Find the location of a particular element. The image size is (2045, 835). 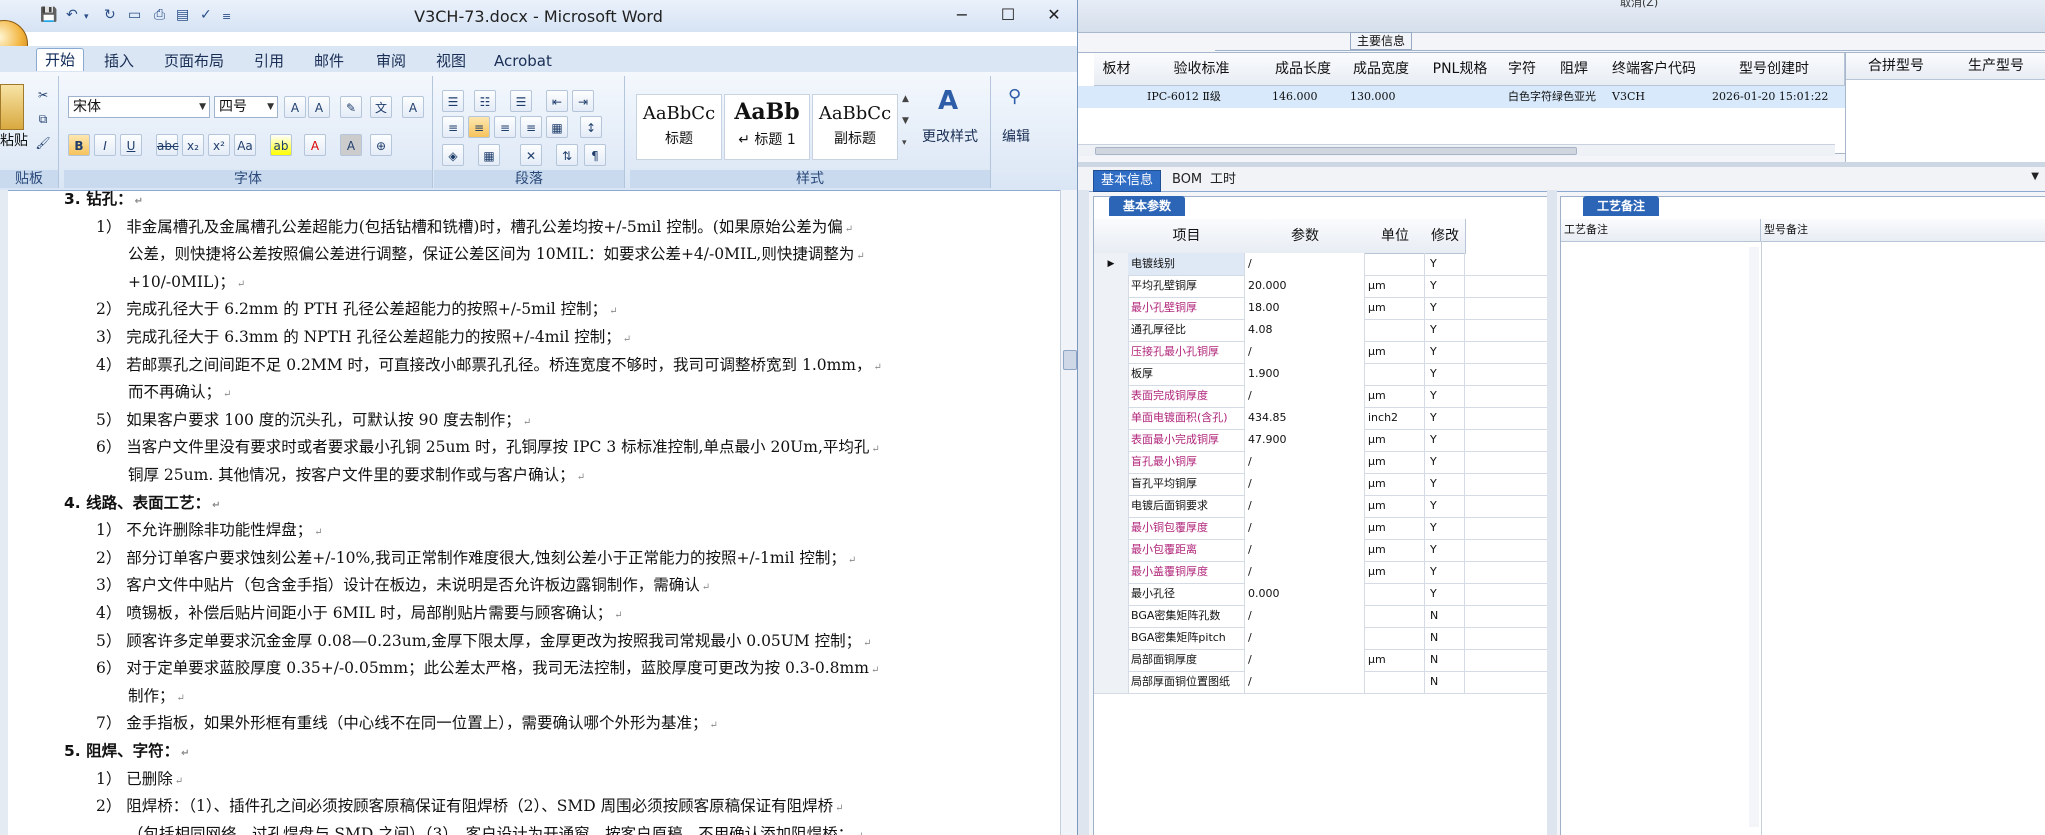

model-grid-header: 验收标准 is located at coordinates (1202, 69).